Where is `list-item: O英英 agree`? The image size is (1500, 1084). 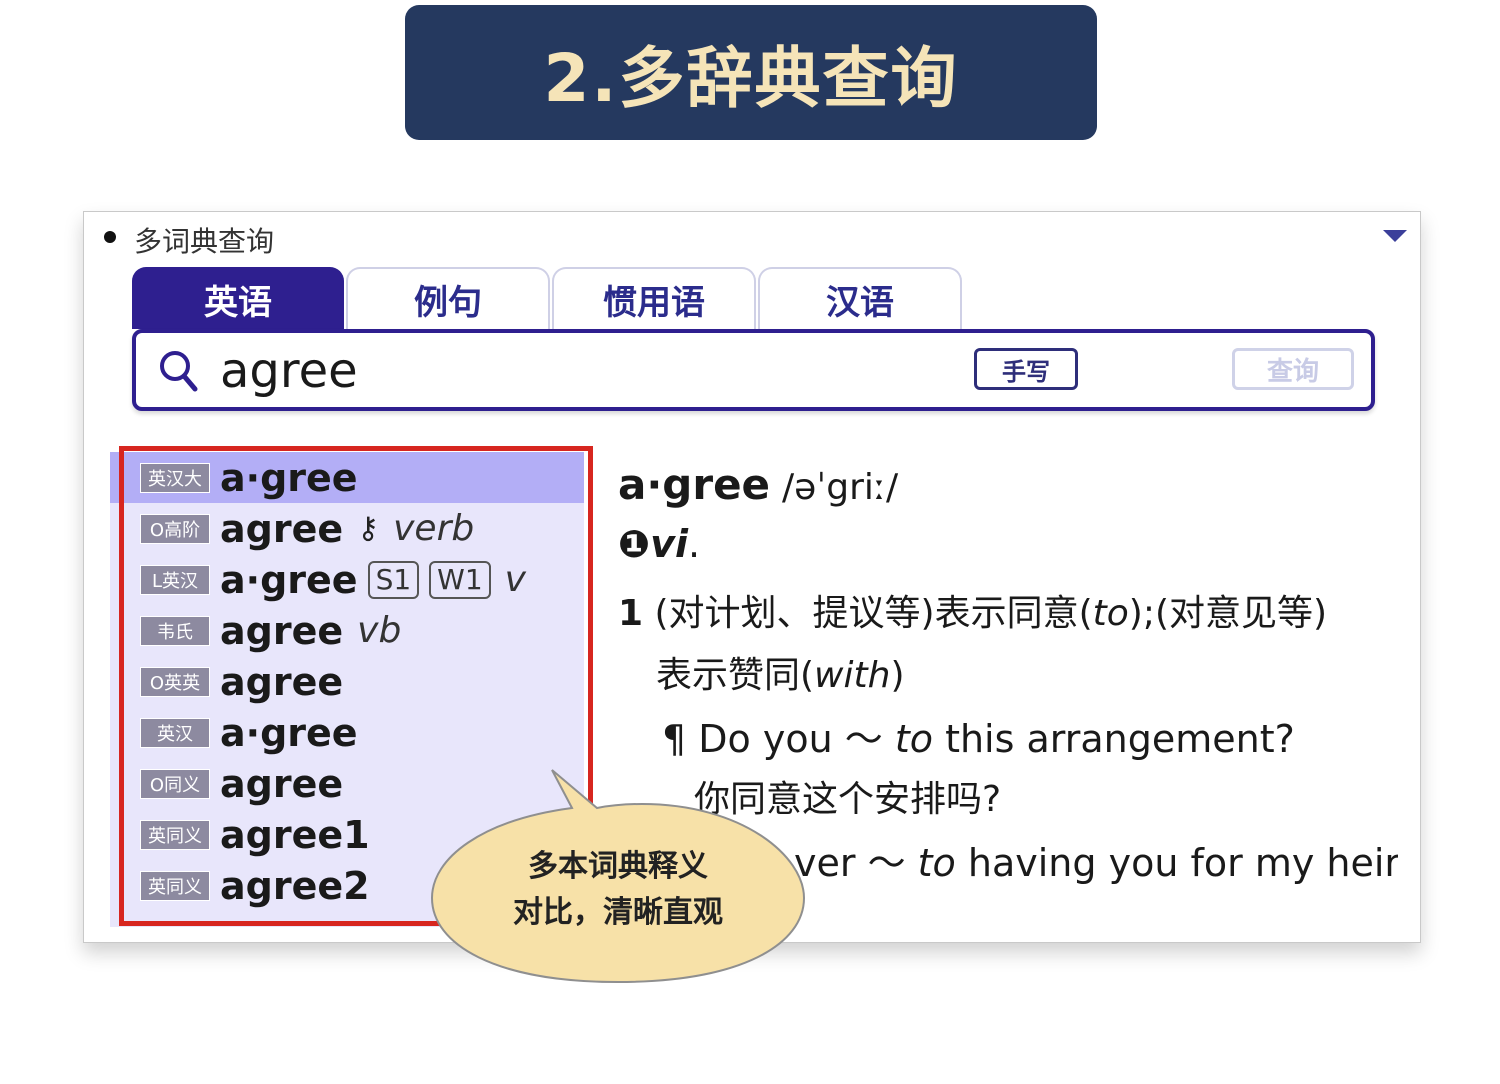
list-item: O英英 agree is located at coordinates (347, 681).